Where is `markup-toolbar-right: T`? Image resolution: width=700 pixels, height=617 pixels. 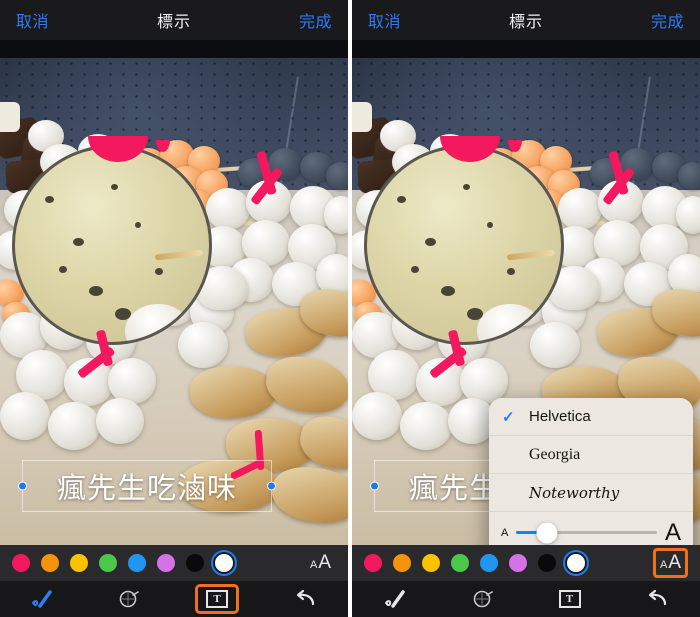
markup-toolbar-right: T is located at coordinates (526, 599).